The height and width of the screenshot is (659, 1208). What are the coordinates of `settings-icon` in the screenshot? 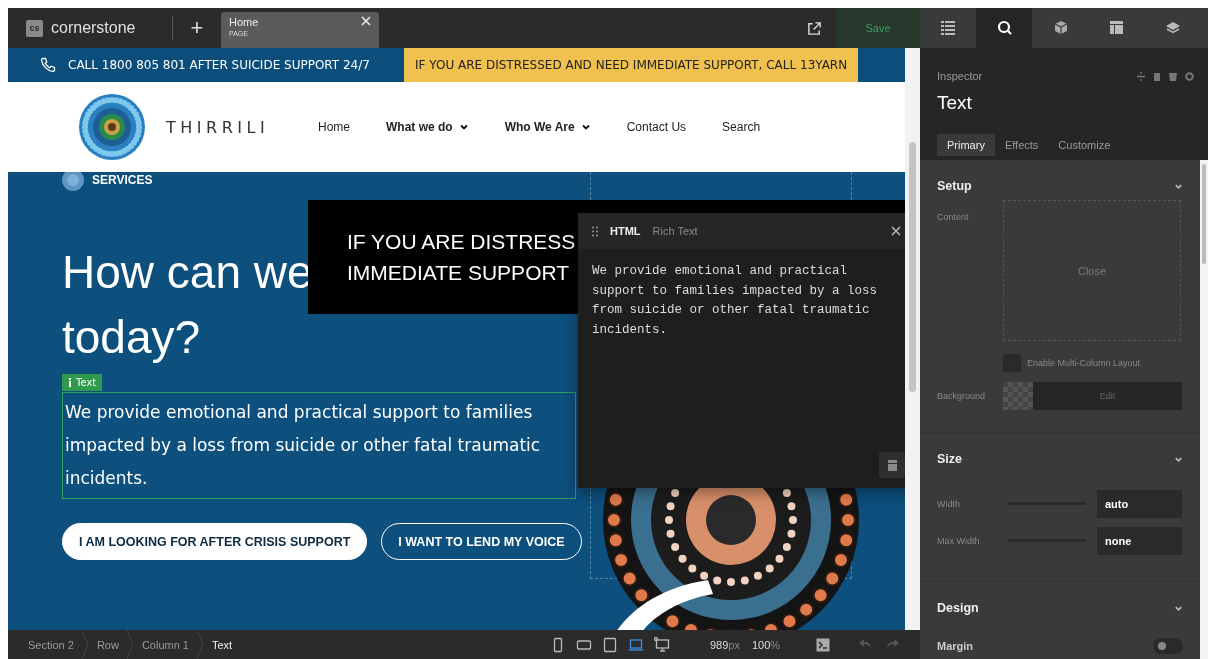 It's located at (1189, 76).